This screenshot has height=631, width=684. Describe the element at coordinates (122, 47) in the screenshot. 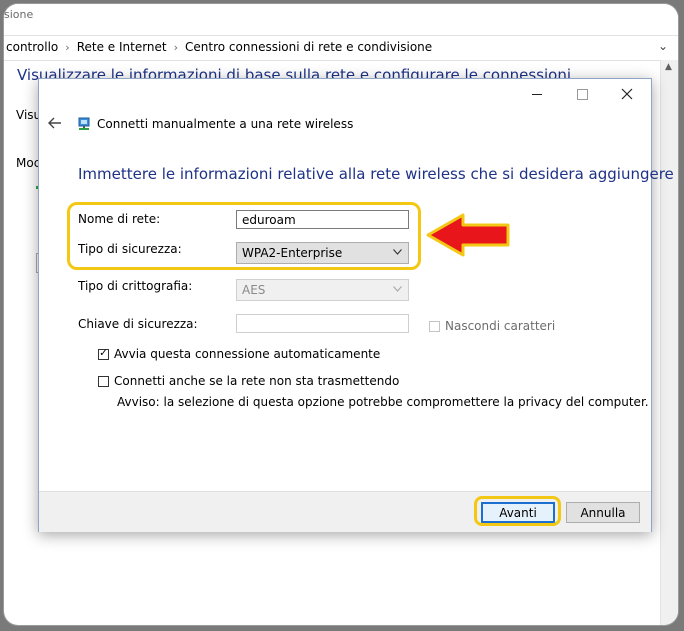

I see `breadcrumb-item-network-internet: Rete e Internet` at that location.